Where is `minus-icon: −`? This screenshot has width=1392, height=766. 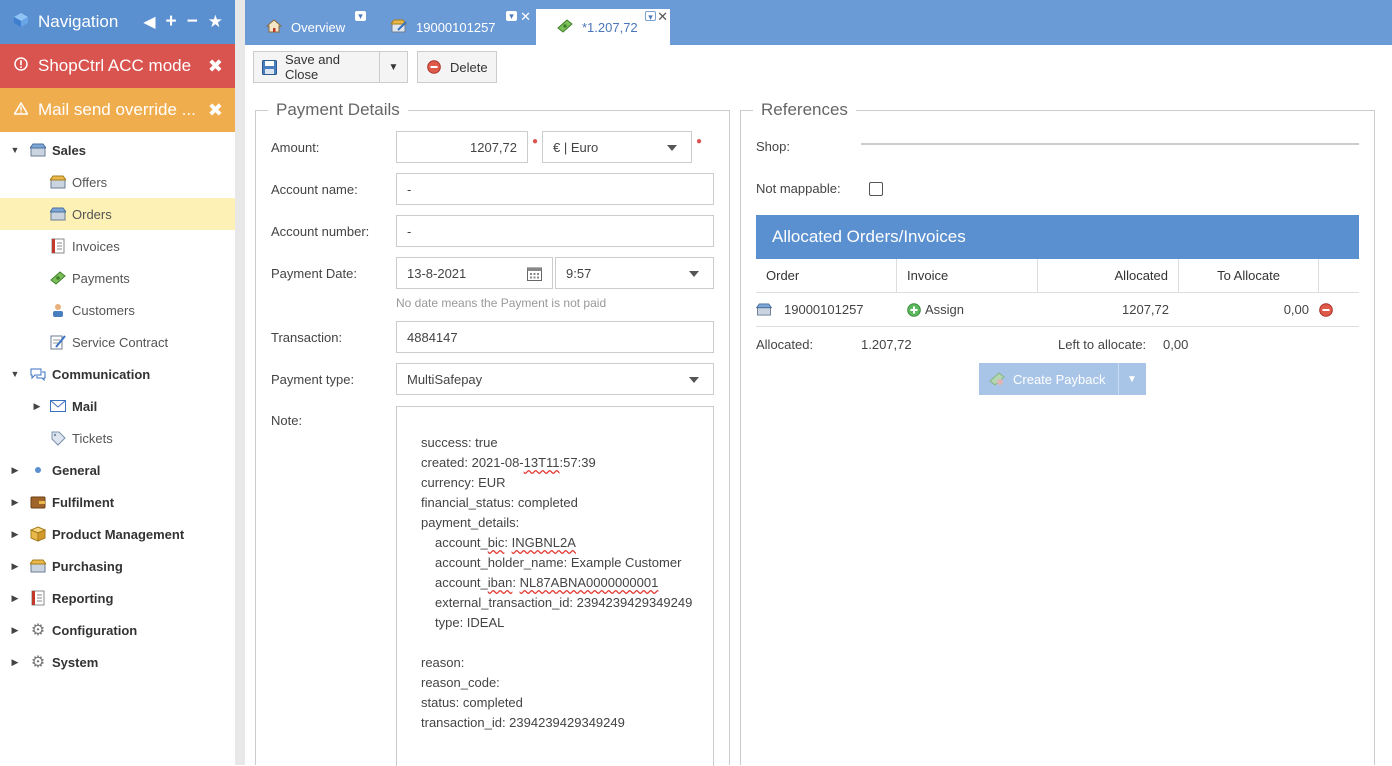 minus-icon: − is located at coordinates (192, 22).